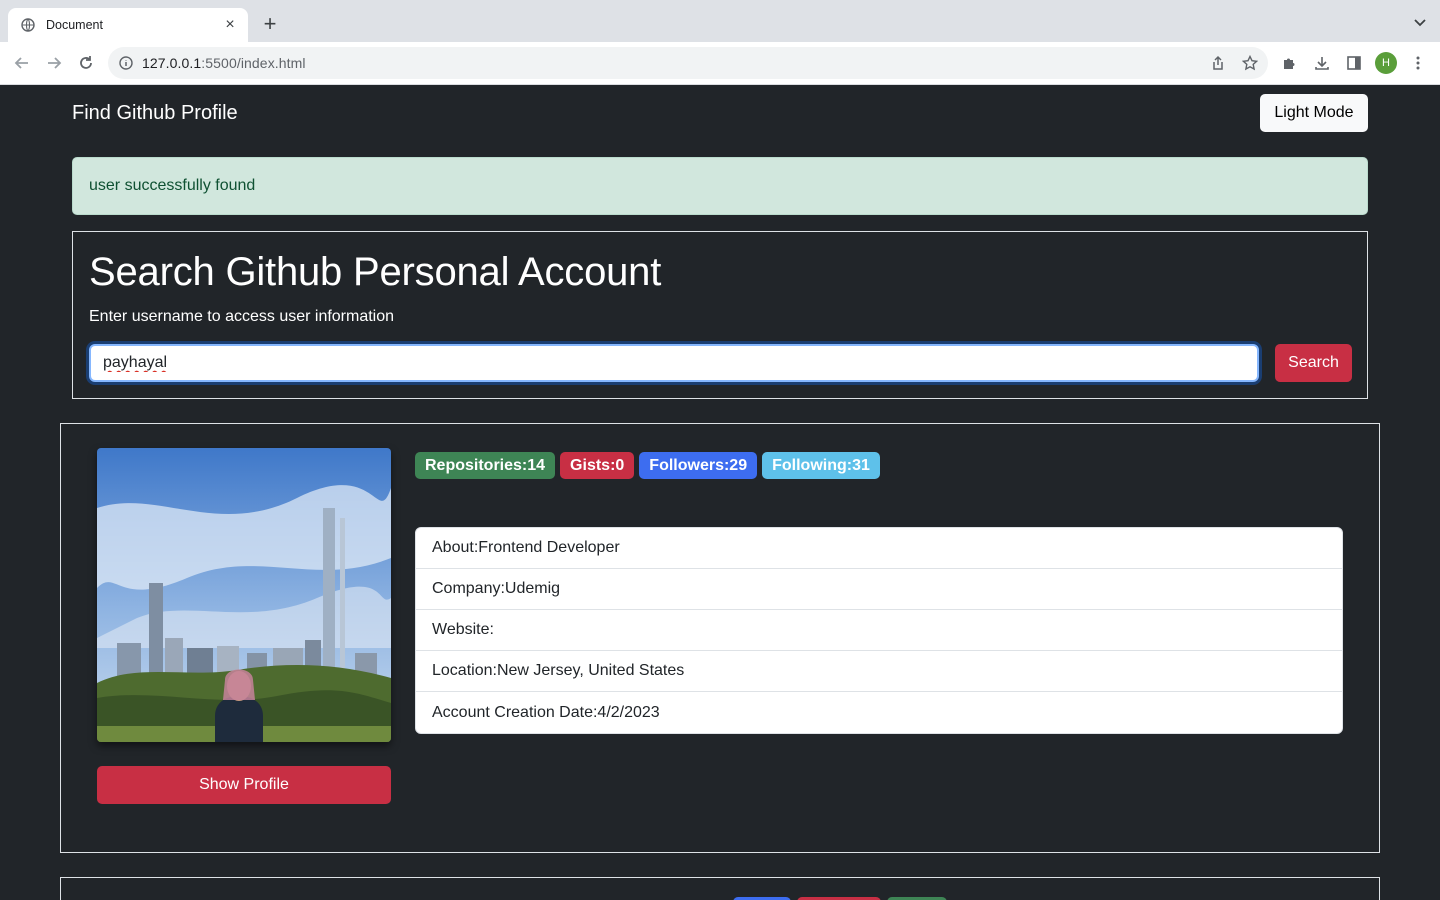 The width and height of the screenshot is (1440, 900). I want to click on profile-avatar-image, so click(244, 595).